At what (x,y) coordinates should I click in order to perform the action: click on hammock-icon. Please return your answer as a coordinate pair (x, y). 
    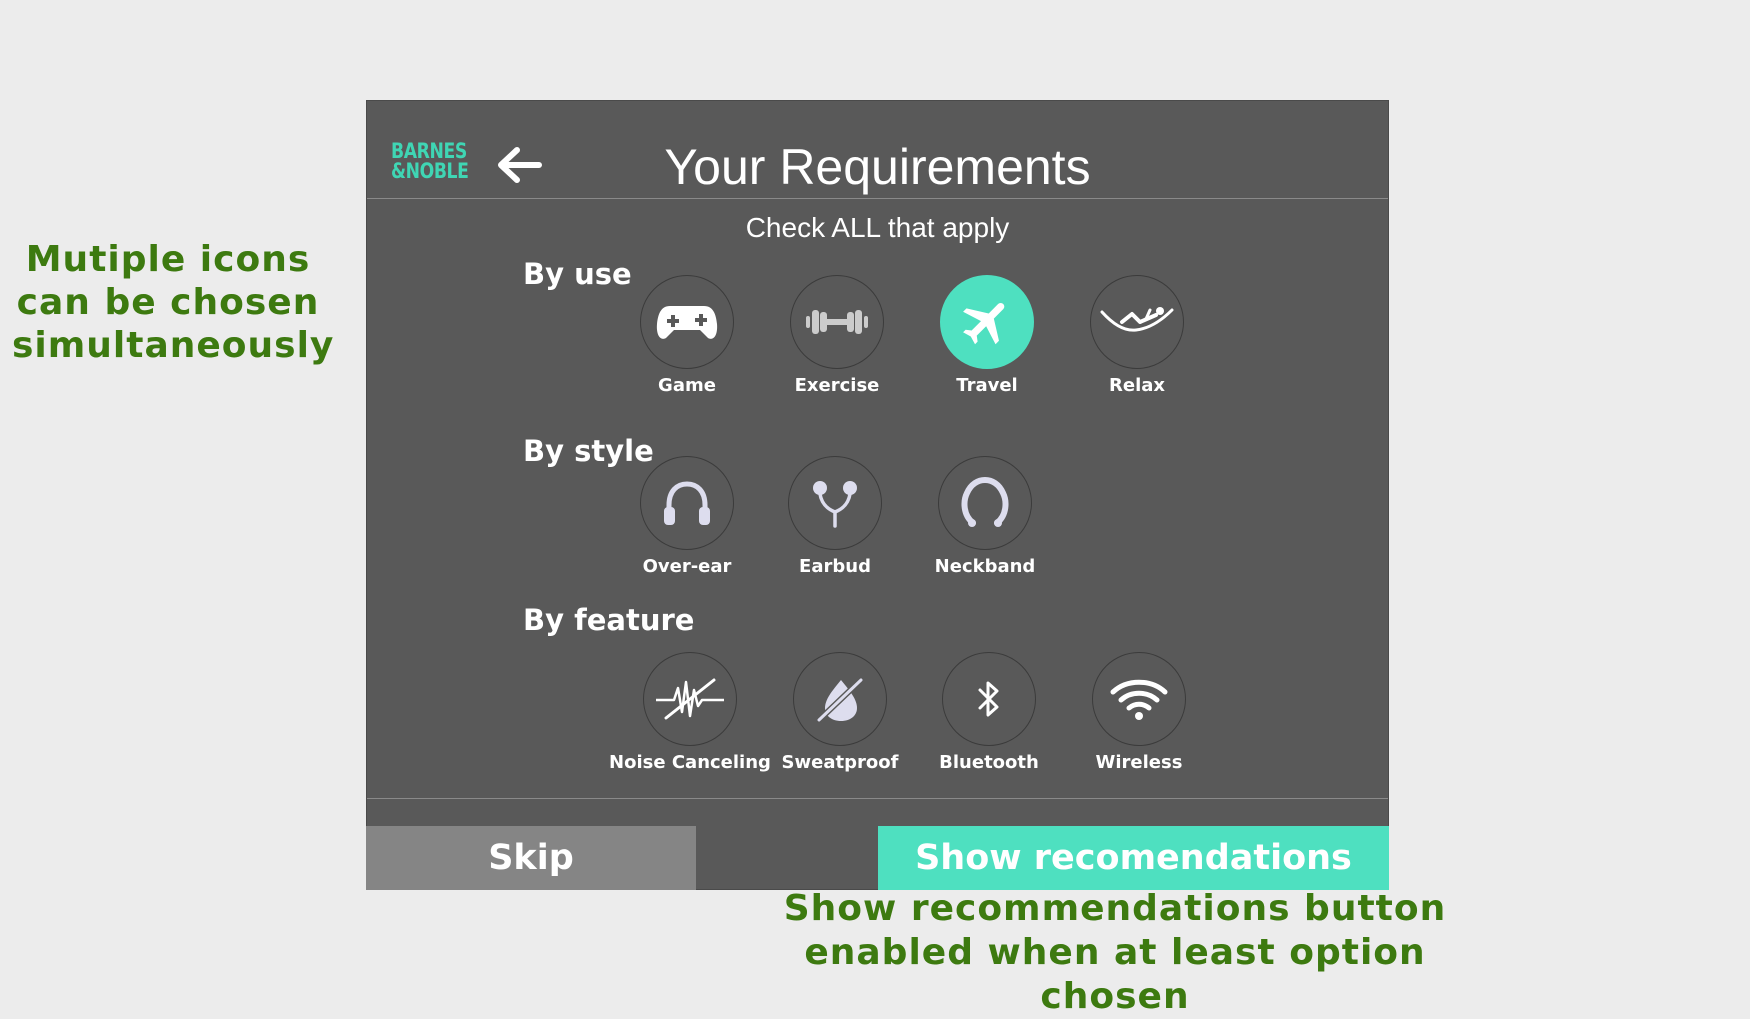
    Looking at the image, I should click on (1137, 319).